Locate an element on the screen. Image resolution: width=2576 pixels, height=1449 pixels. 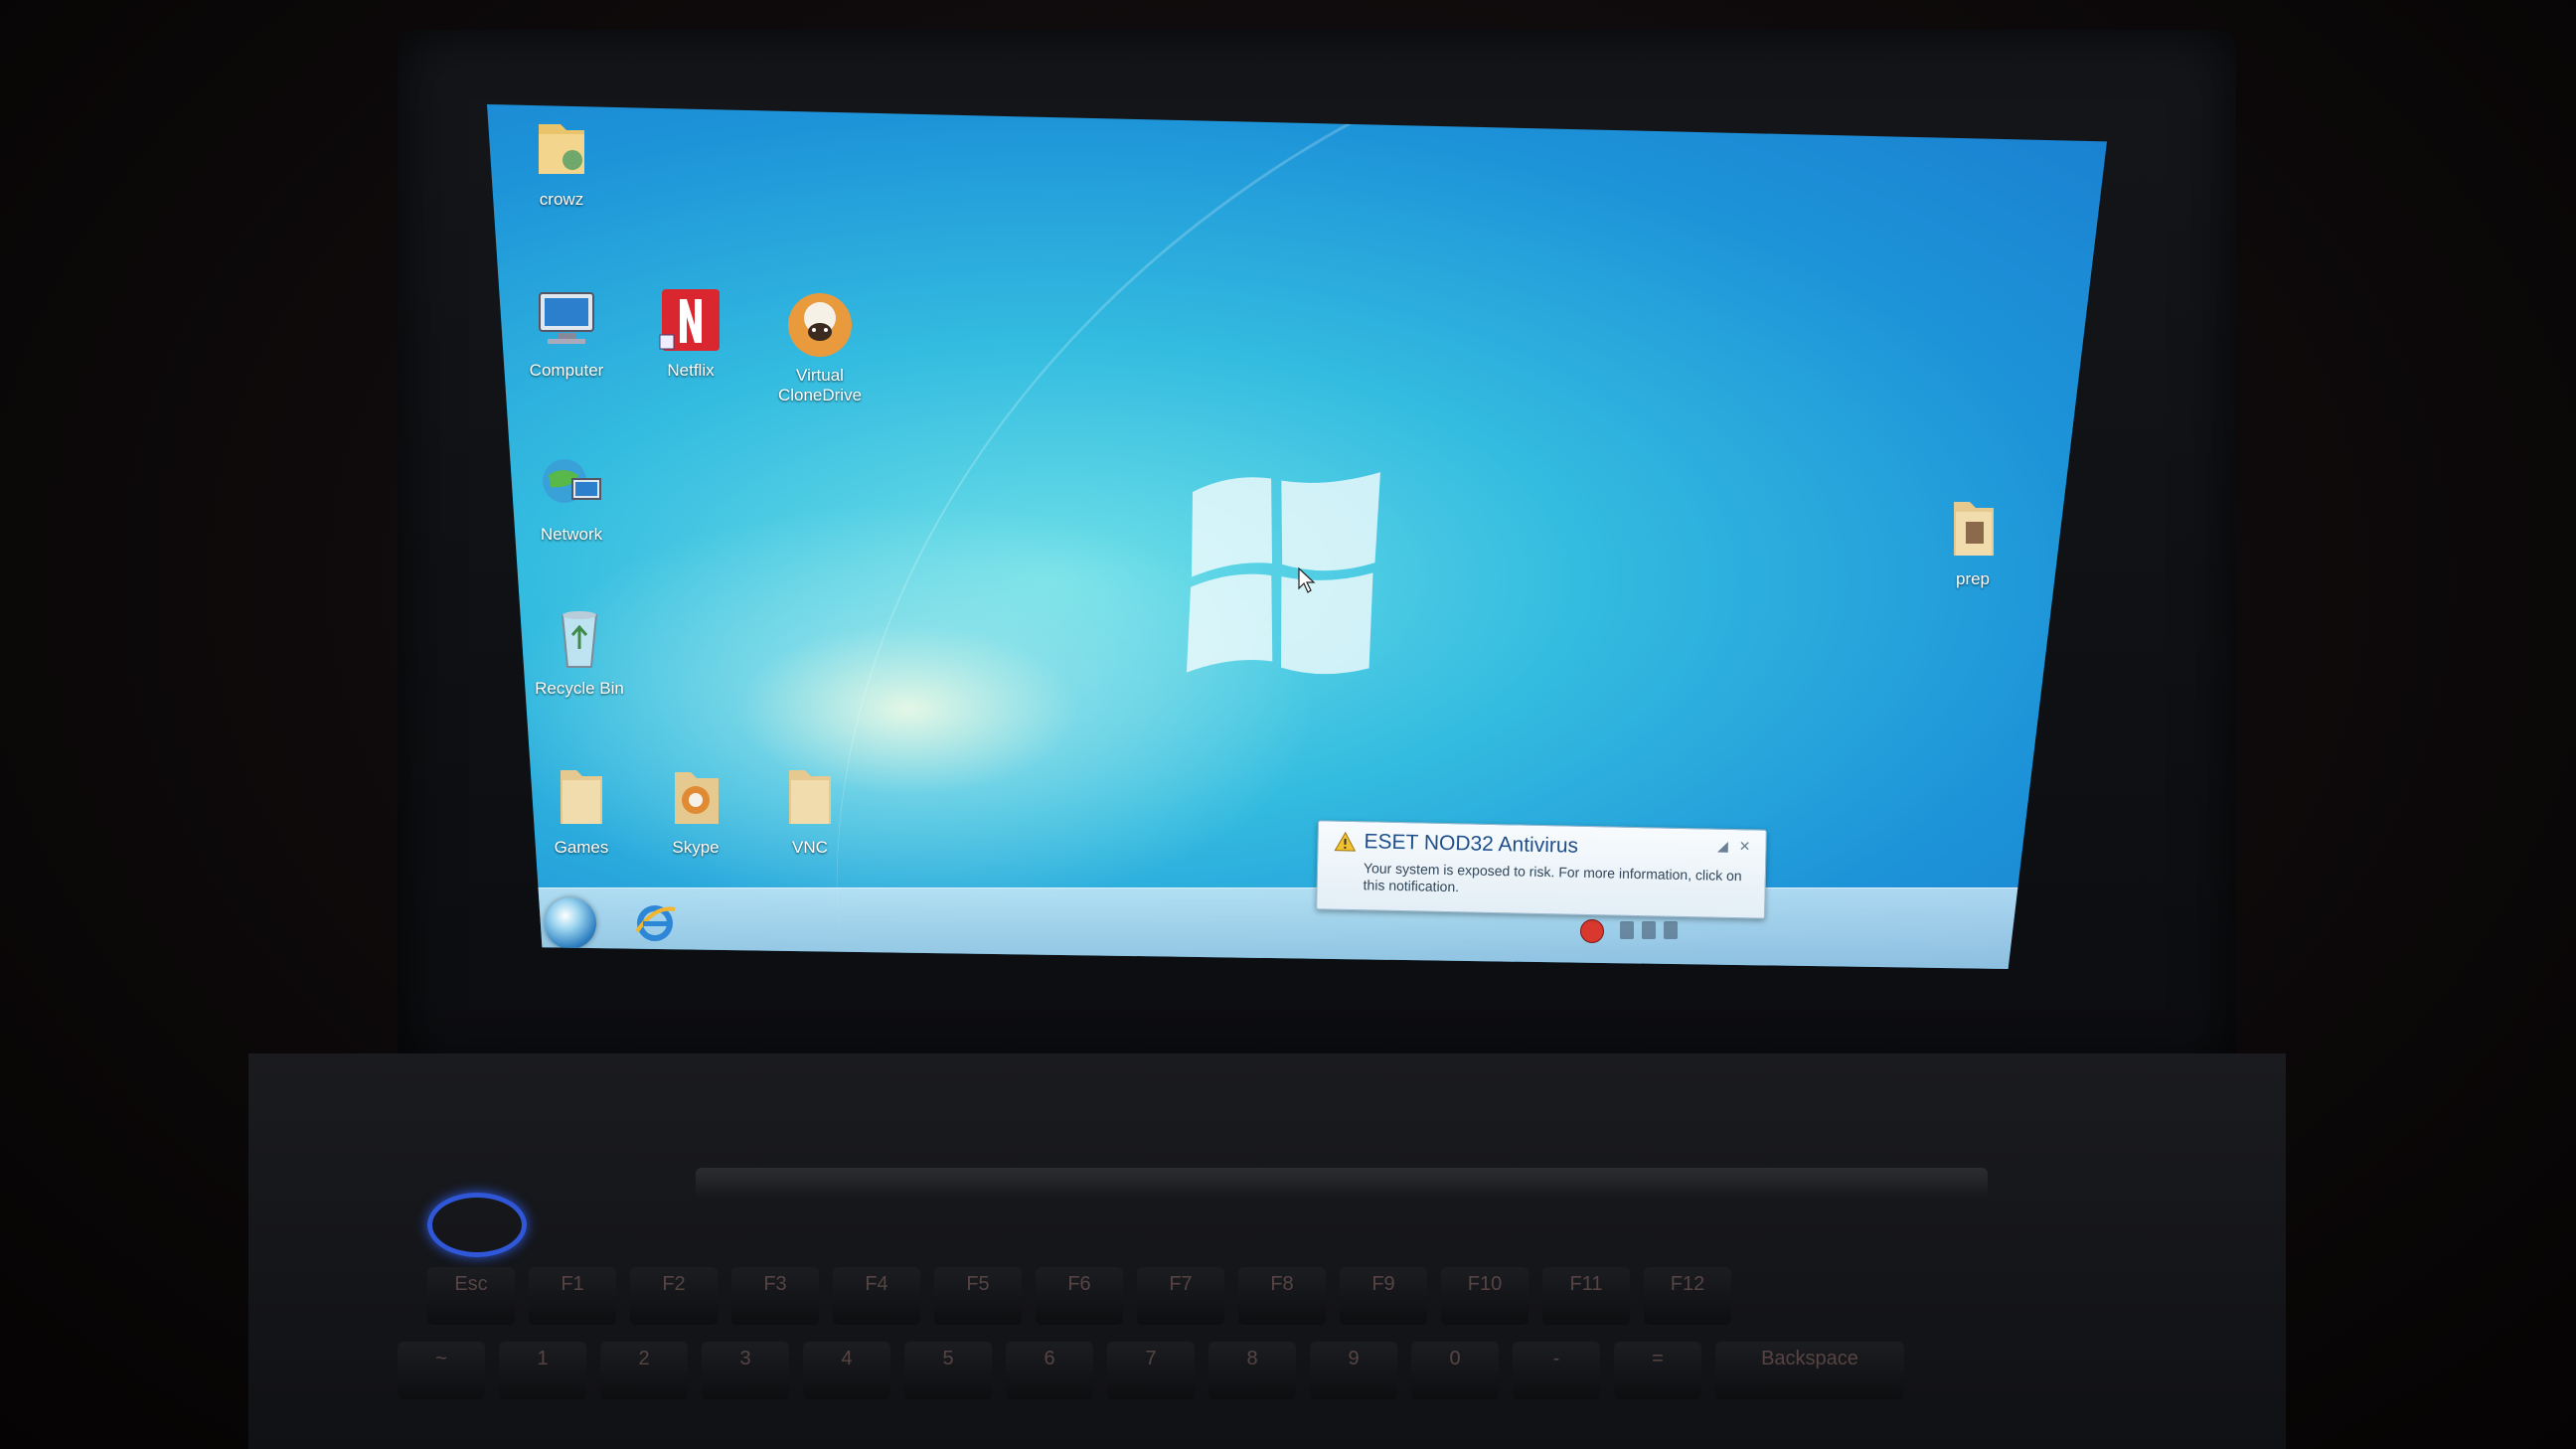
key: F2 is located at coordinates (674, 1296).